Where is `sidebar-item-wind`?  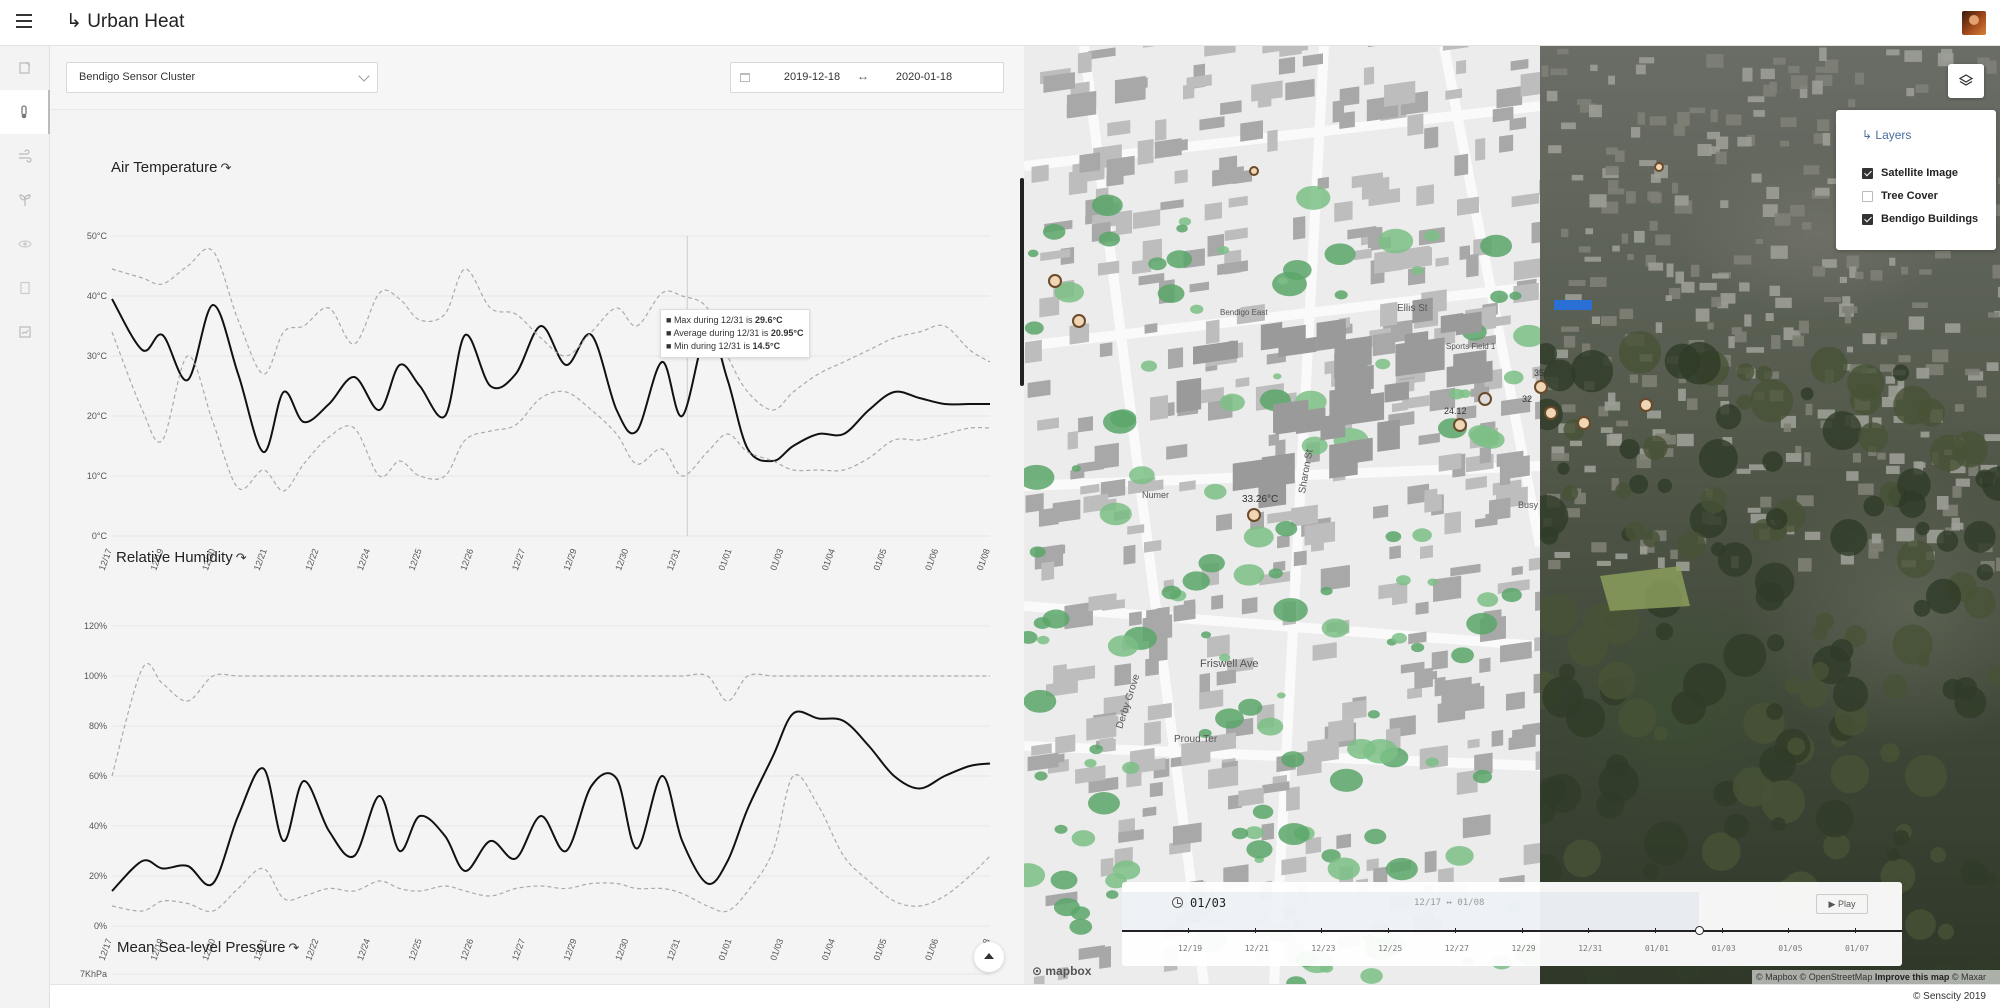
sidebar-item-wind is located at coordinates (25, 156).